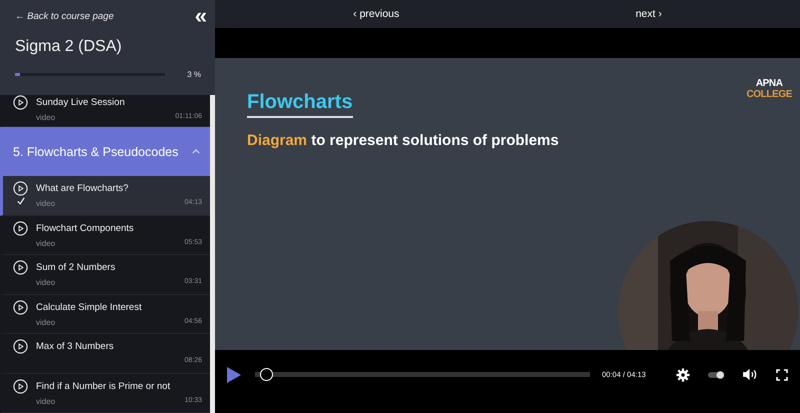 The image size is (800, 413). What do you see at coordinates (649, 14) in the screenshot?
I see `next-link: next ›` at bounding box center [649, 14].